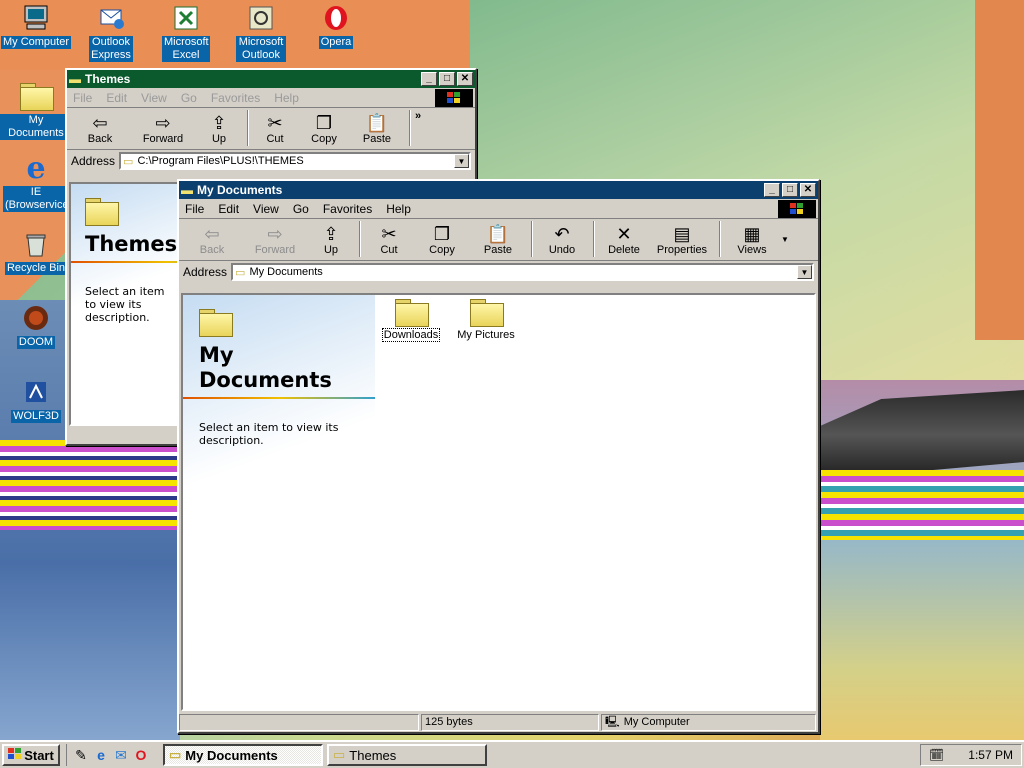  I want to click on recycle-bin-icon, so click(36, 244).